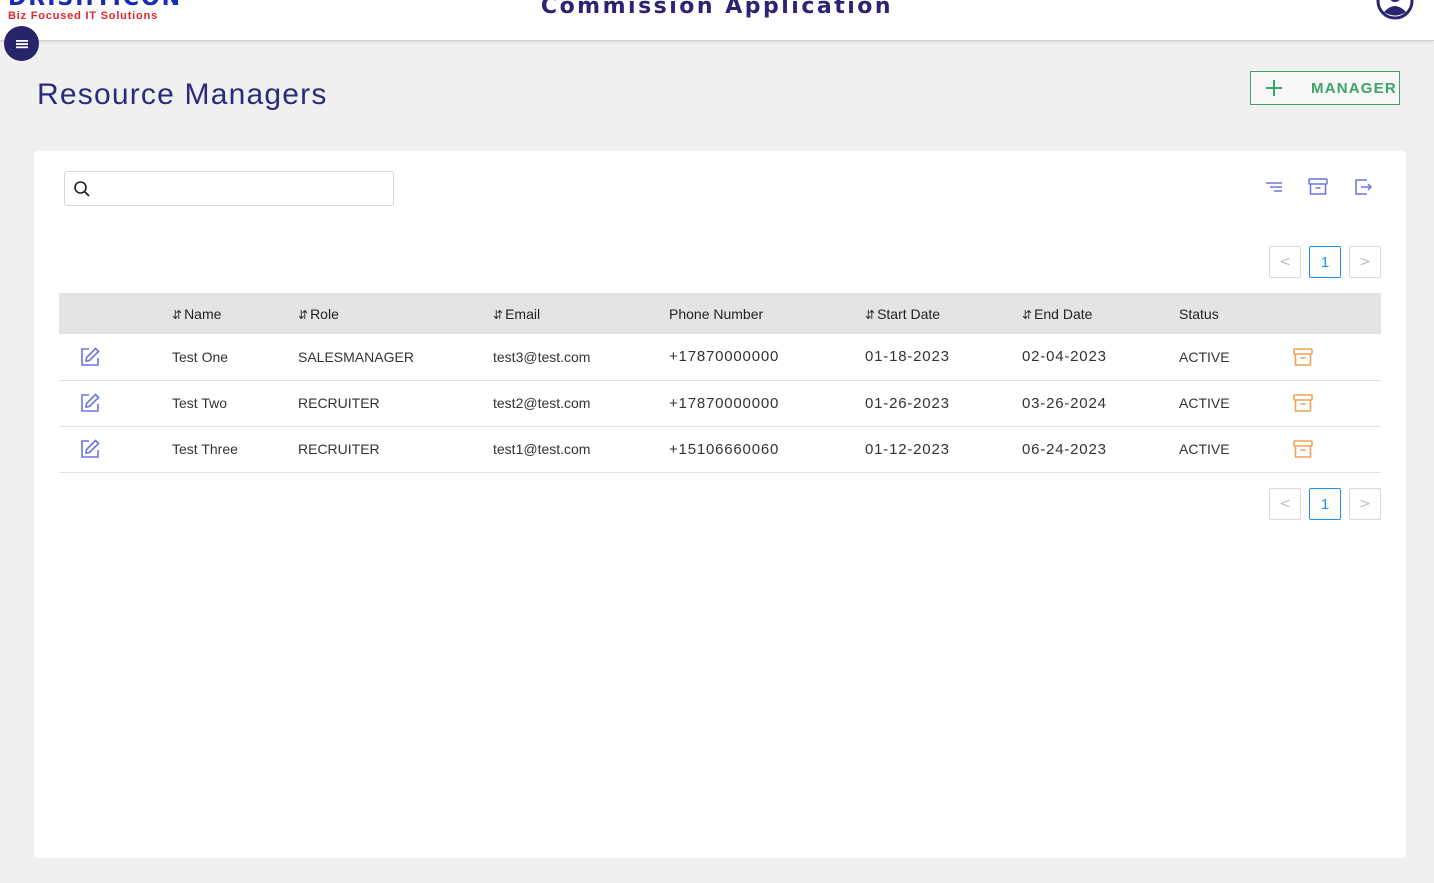  Describe the element at coordinates (724, 449) in the screenshot. I see `cell-phone: +15106660060` at that location.